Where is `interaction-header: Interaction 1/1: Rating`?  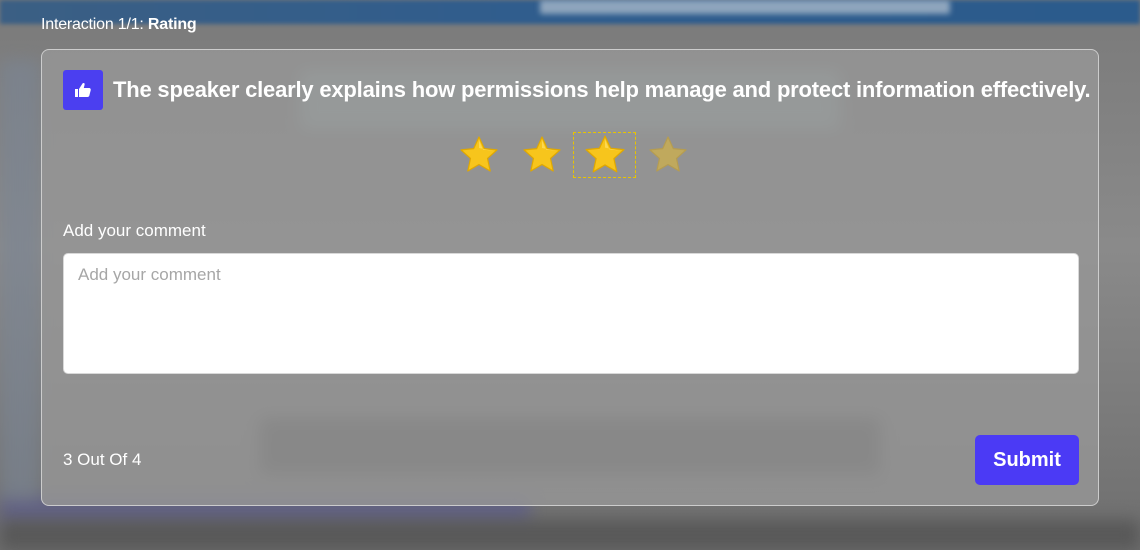 interaction-header: Interaction 1/1: Rating is located at coordinates (119, 25).